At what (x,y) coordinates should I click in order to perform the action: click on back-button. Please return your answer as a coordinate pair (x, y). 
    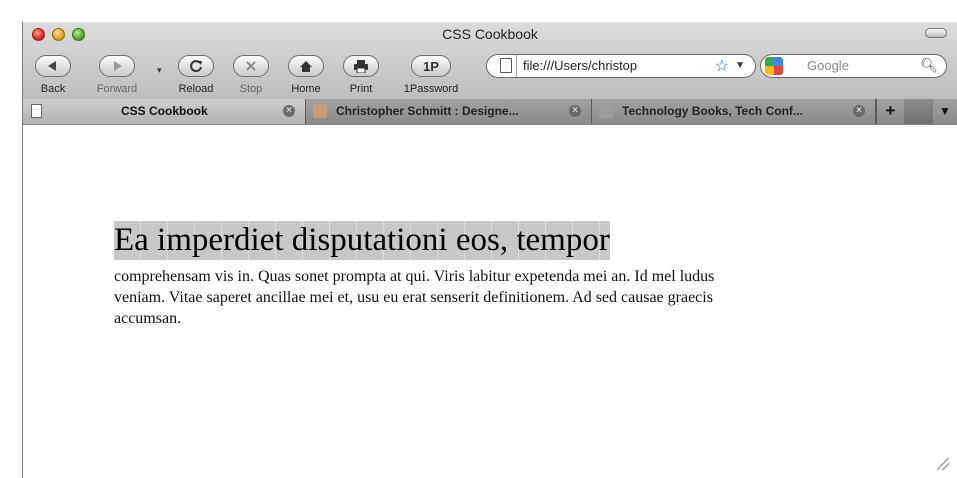
    Looking at the image, I should click on (53, 66).